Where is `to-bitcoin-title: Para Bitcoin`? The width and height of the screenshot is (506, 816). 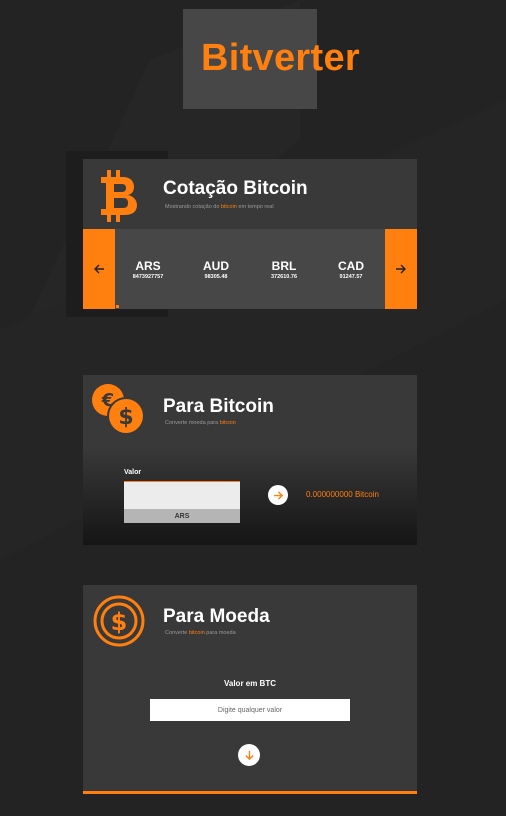
to-bitcoin-title: Para Bitcoin is located at coordinates (218, 406).